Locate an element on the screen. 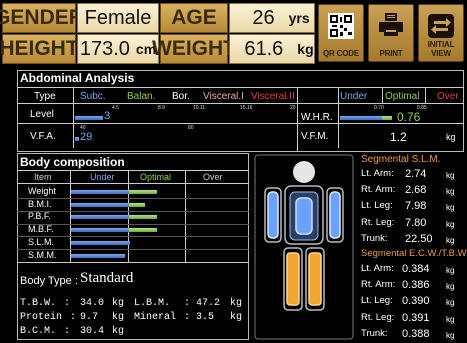  col-bor: Bor. is located at coordinates (181, 96).